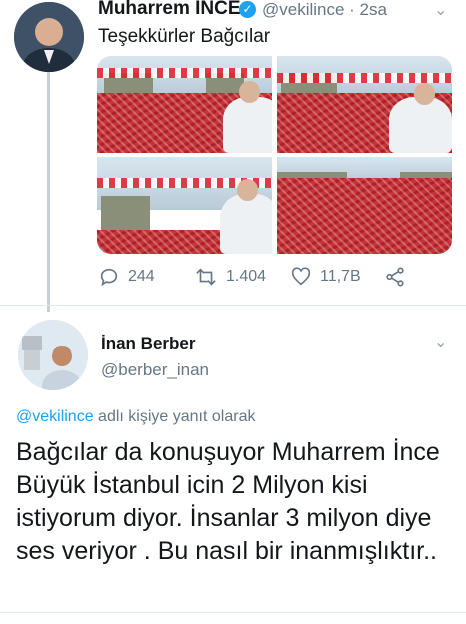  I want to click on reply-count: 244, so click(141, 276).